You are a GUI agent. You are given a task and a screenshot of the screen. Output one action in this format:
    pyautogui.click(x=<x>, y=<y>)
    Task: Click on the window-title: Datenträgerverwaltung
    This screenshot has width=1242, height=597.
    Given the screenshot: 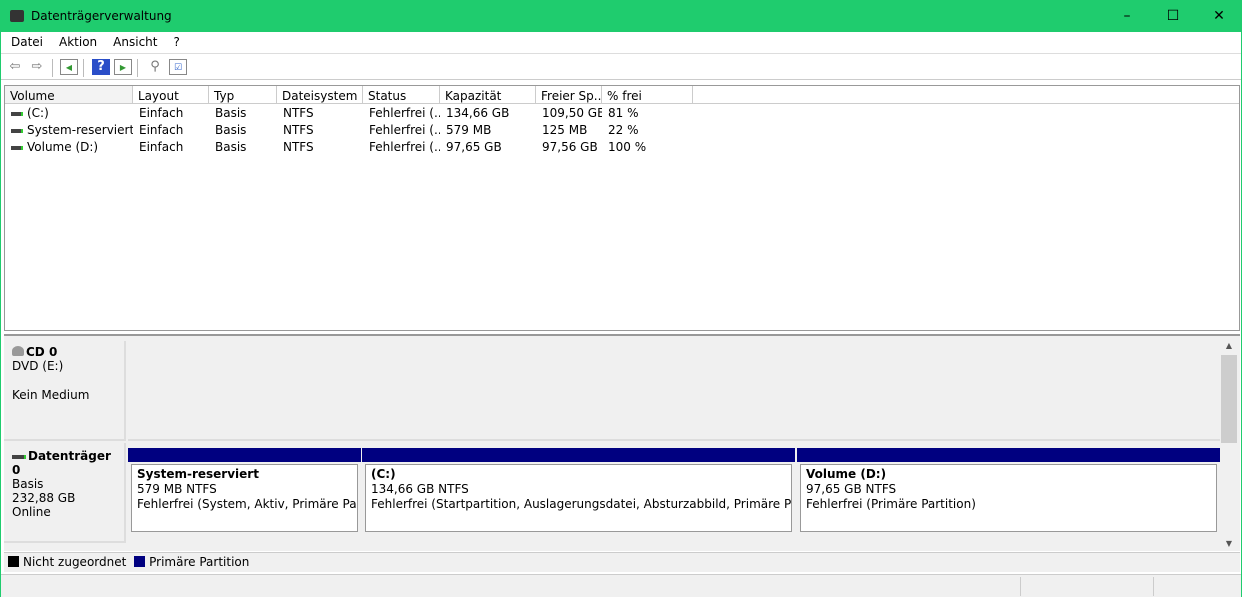 What is the action you would take?
    pyautogui.click(x=101, y=16)
    